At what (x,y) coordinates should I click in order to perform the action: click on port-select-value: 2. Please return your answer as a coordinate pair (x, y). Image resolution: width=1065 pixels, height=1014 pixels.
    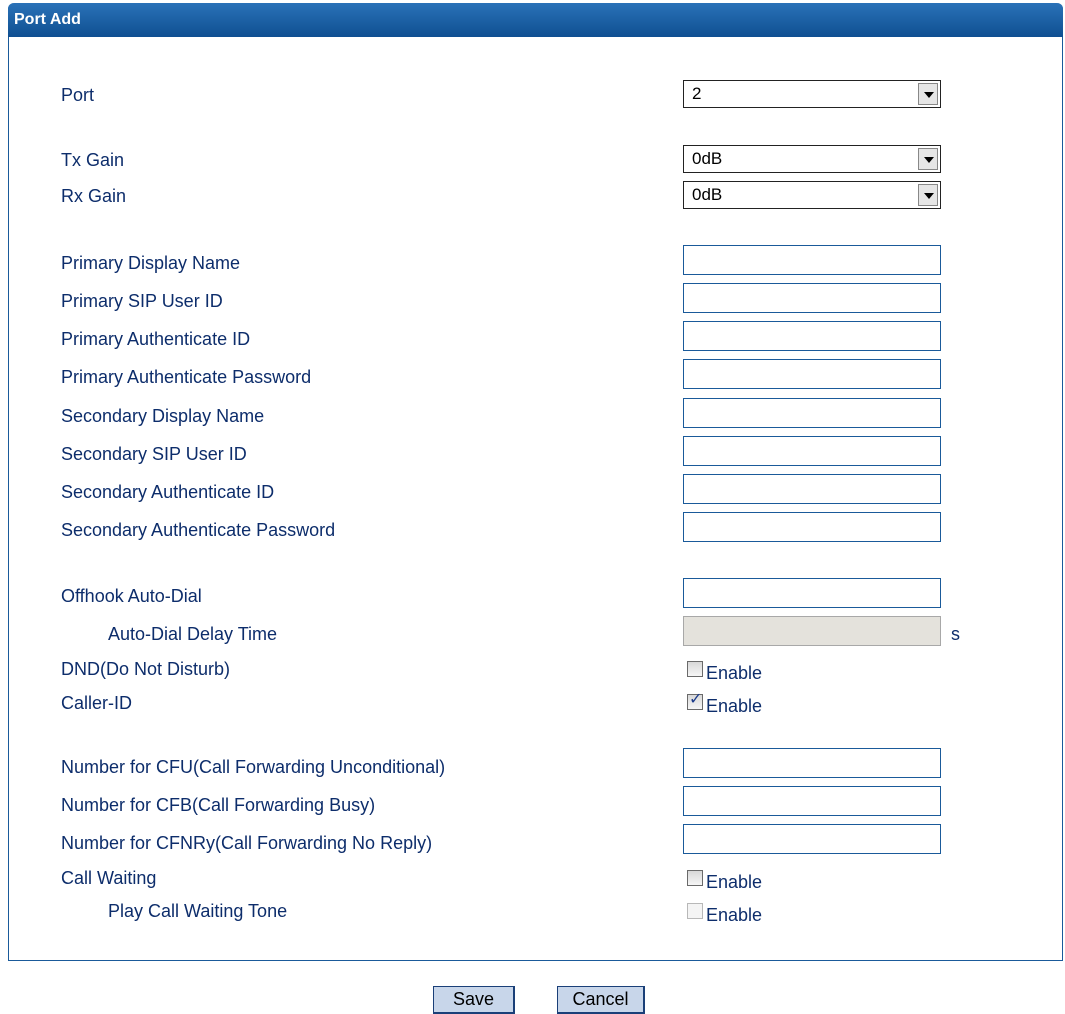
    Looking at the image, I should click on (697, 93).